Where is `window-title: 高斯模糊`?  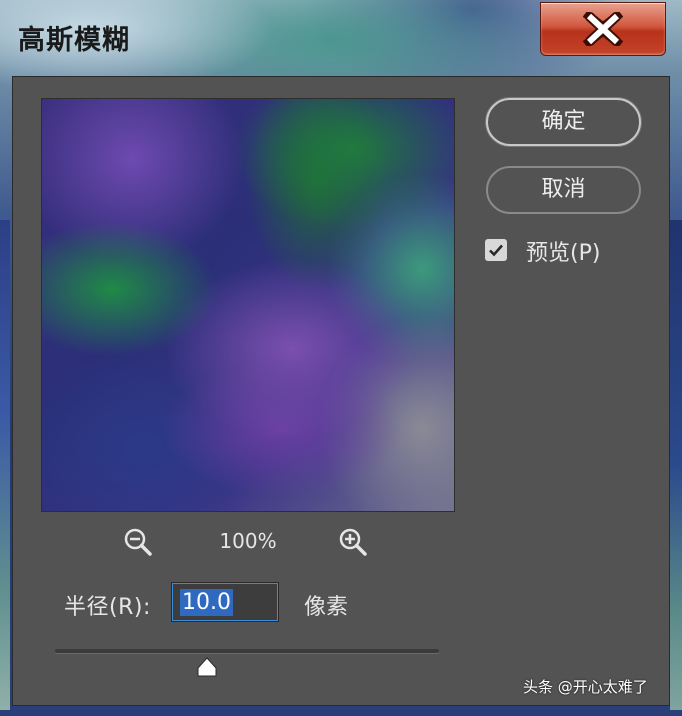 window-title: 高斯模糊 is located at coordinates (74, 40).